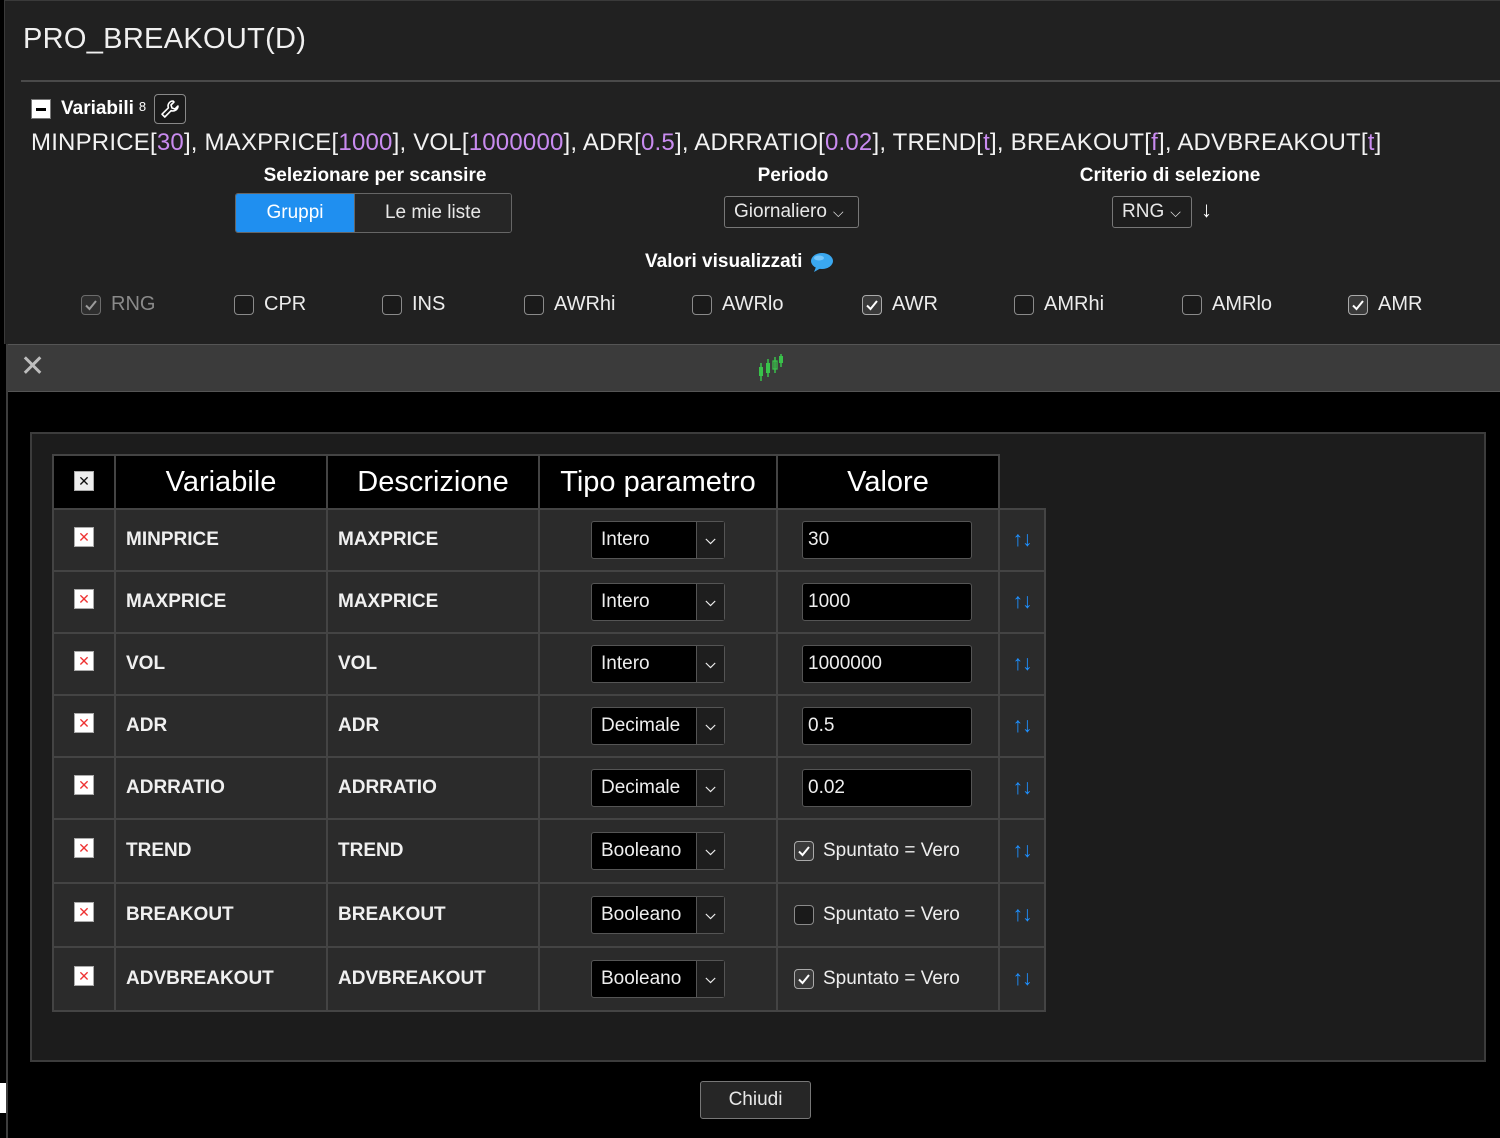 The width and height of the screenshot is (1500, 1138). Describe the element at coordinates (822, 262) in the screenshot. I see `speech-bubble-icon` at that location.